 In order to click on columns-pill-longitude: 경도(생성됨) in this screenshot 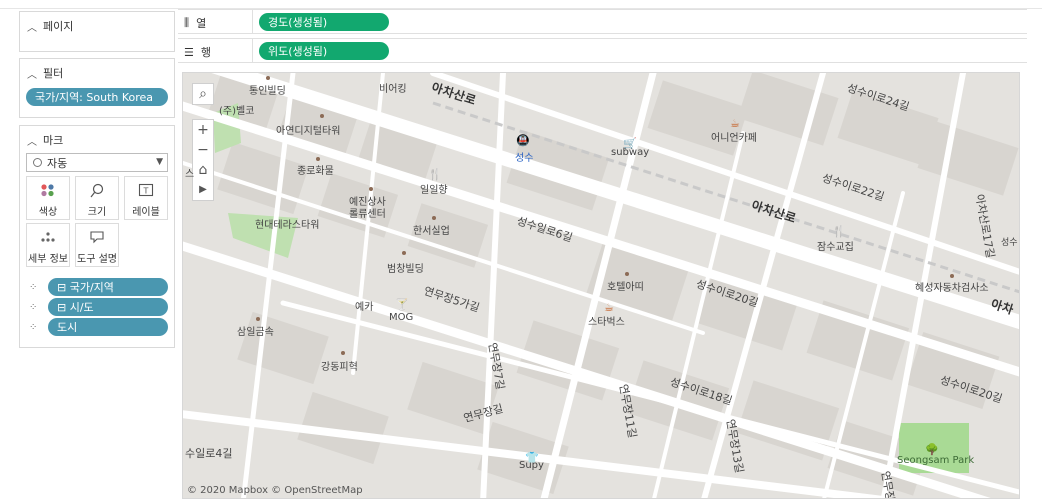, I will do `click(324, 22)`.